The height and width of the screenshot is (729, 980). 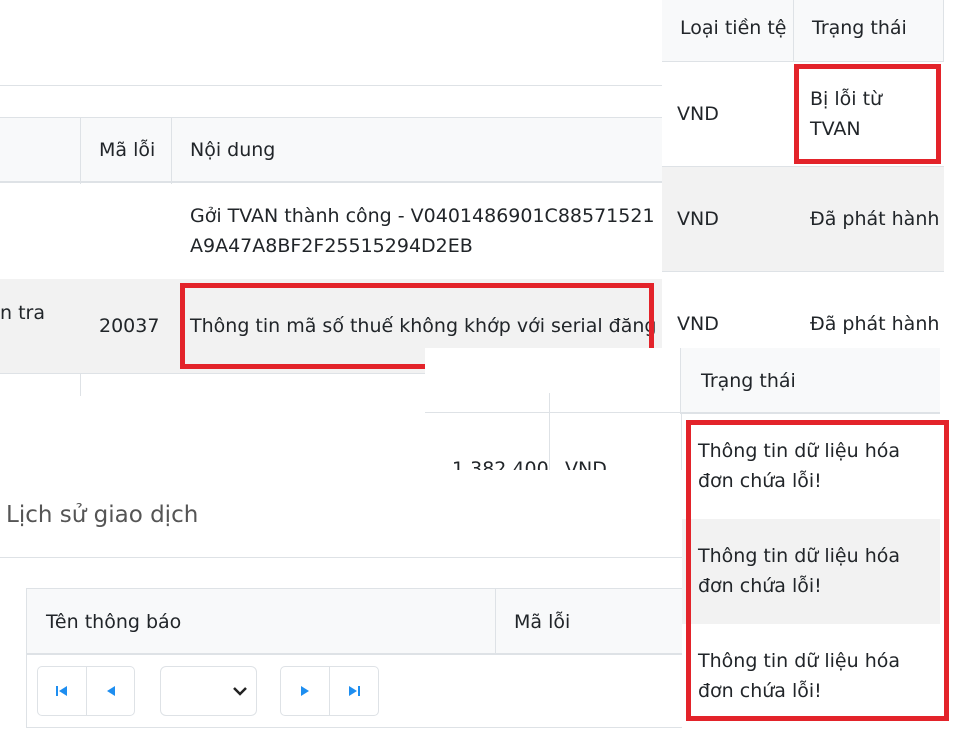 I want to click on mid-table-header-panel: Trạng thái, so click(x=682, y=381).